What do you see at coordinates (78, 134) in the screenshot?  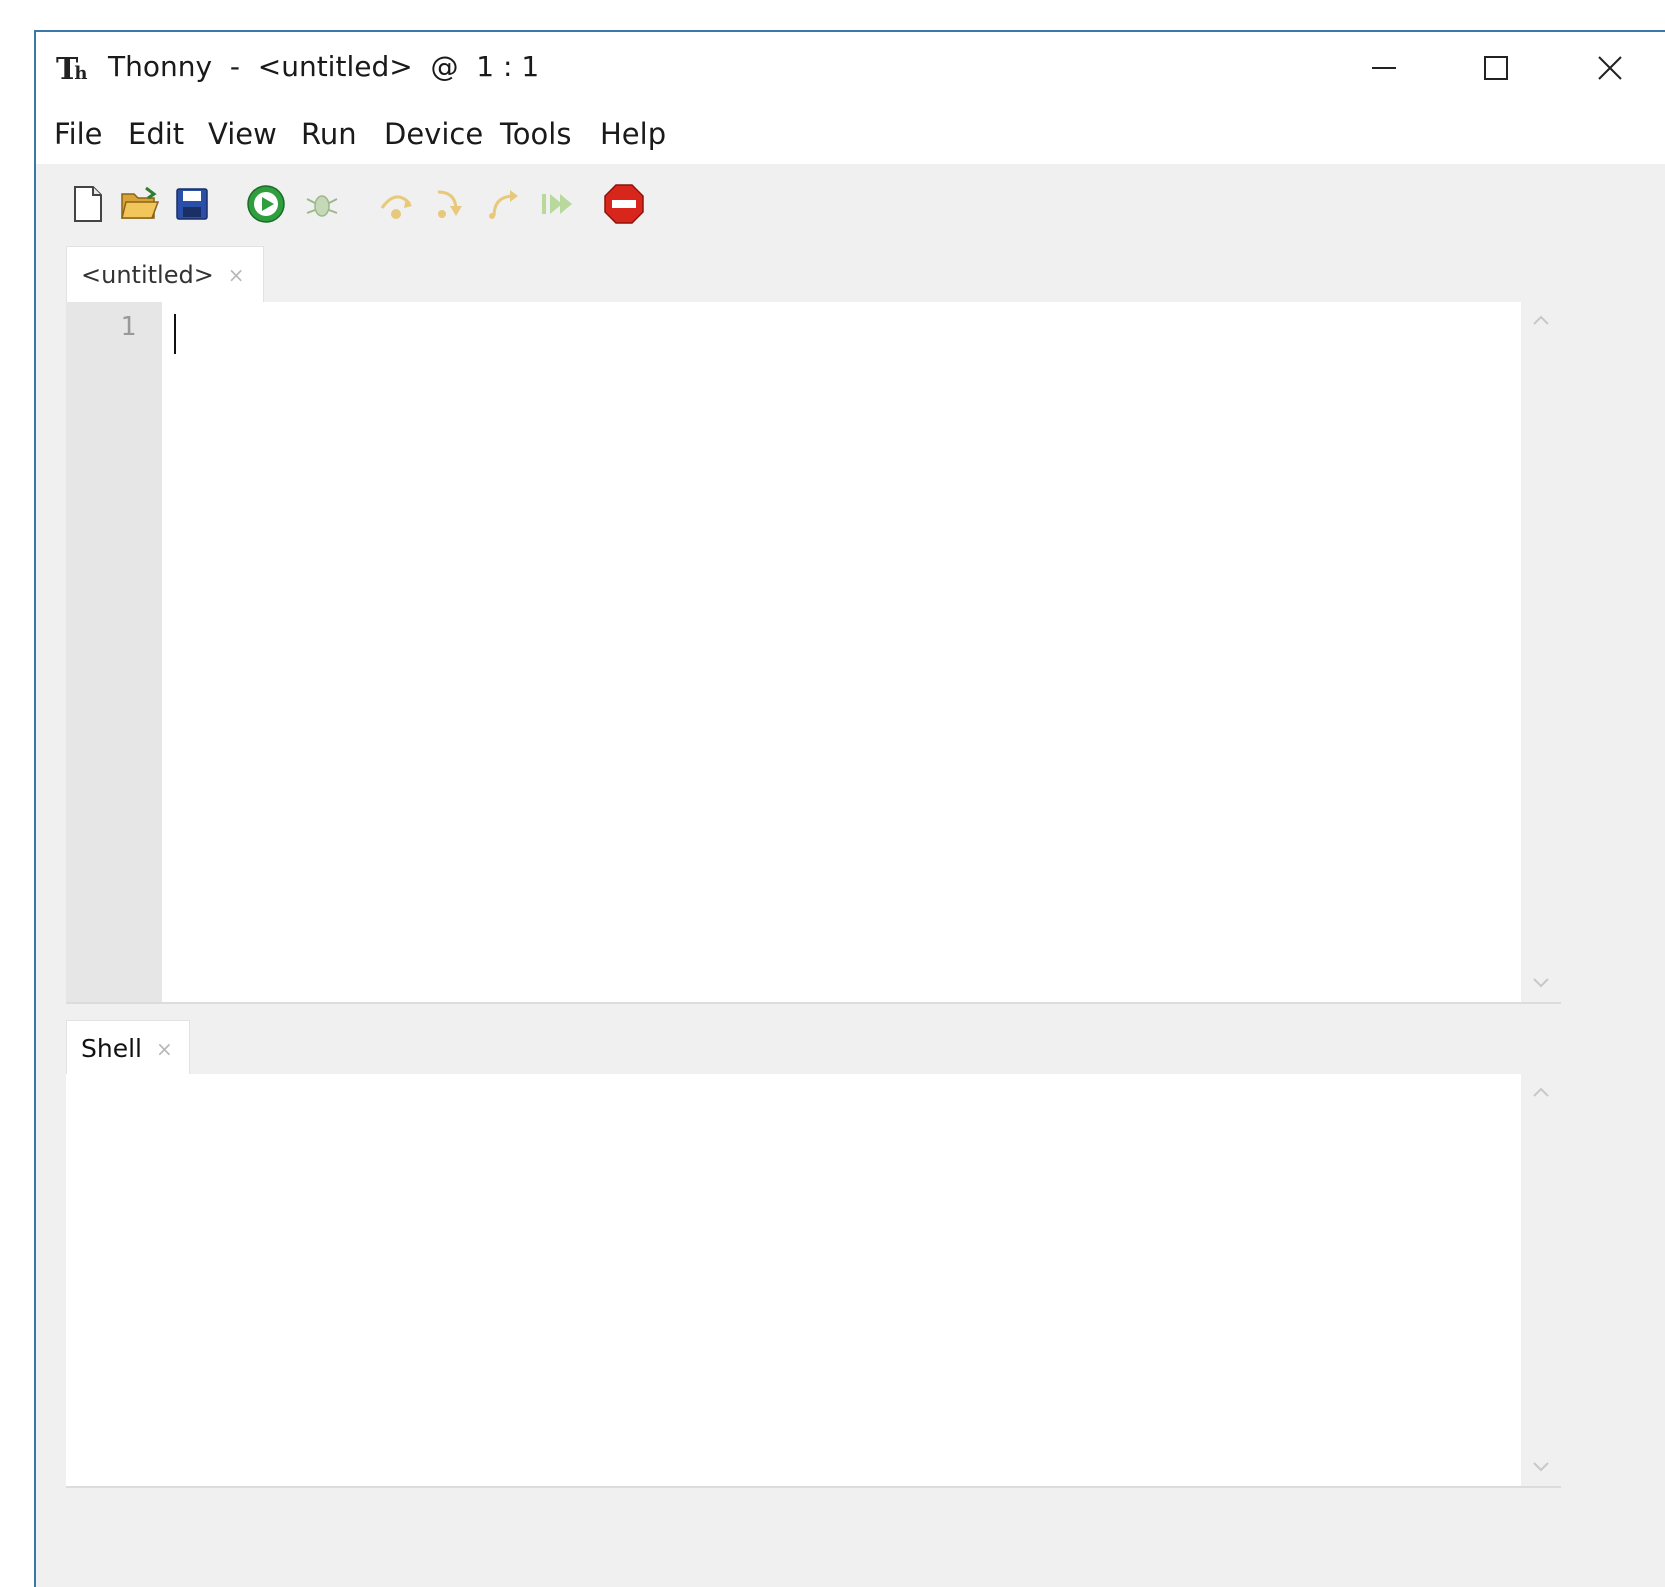 I see `menu-file: File` at bounding box center [78, 134].